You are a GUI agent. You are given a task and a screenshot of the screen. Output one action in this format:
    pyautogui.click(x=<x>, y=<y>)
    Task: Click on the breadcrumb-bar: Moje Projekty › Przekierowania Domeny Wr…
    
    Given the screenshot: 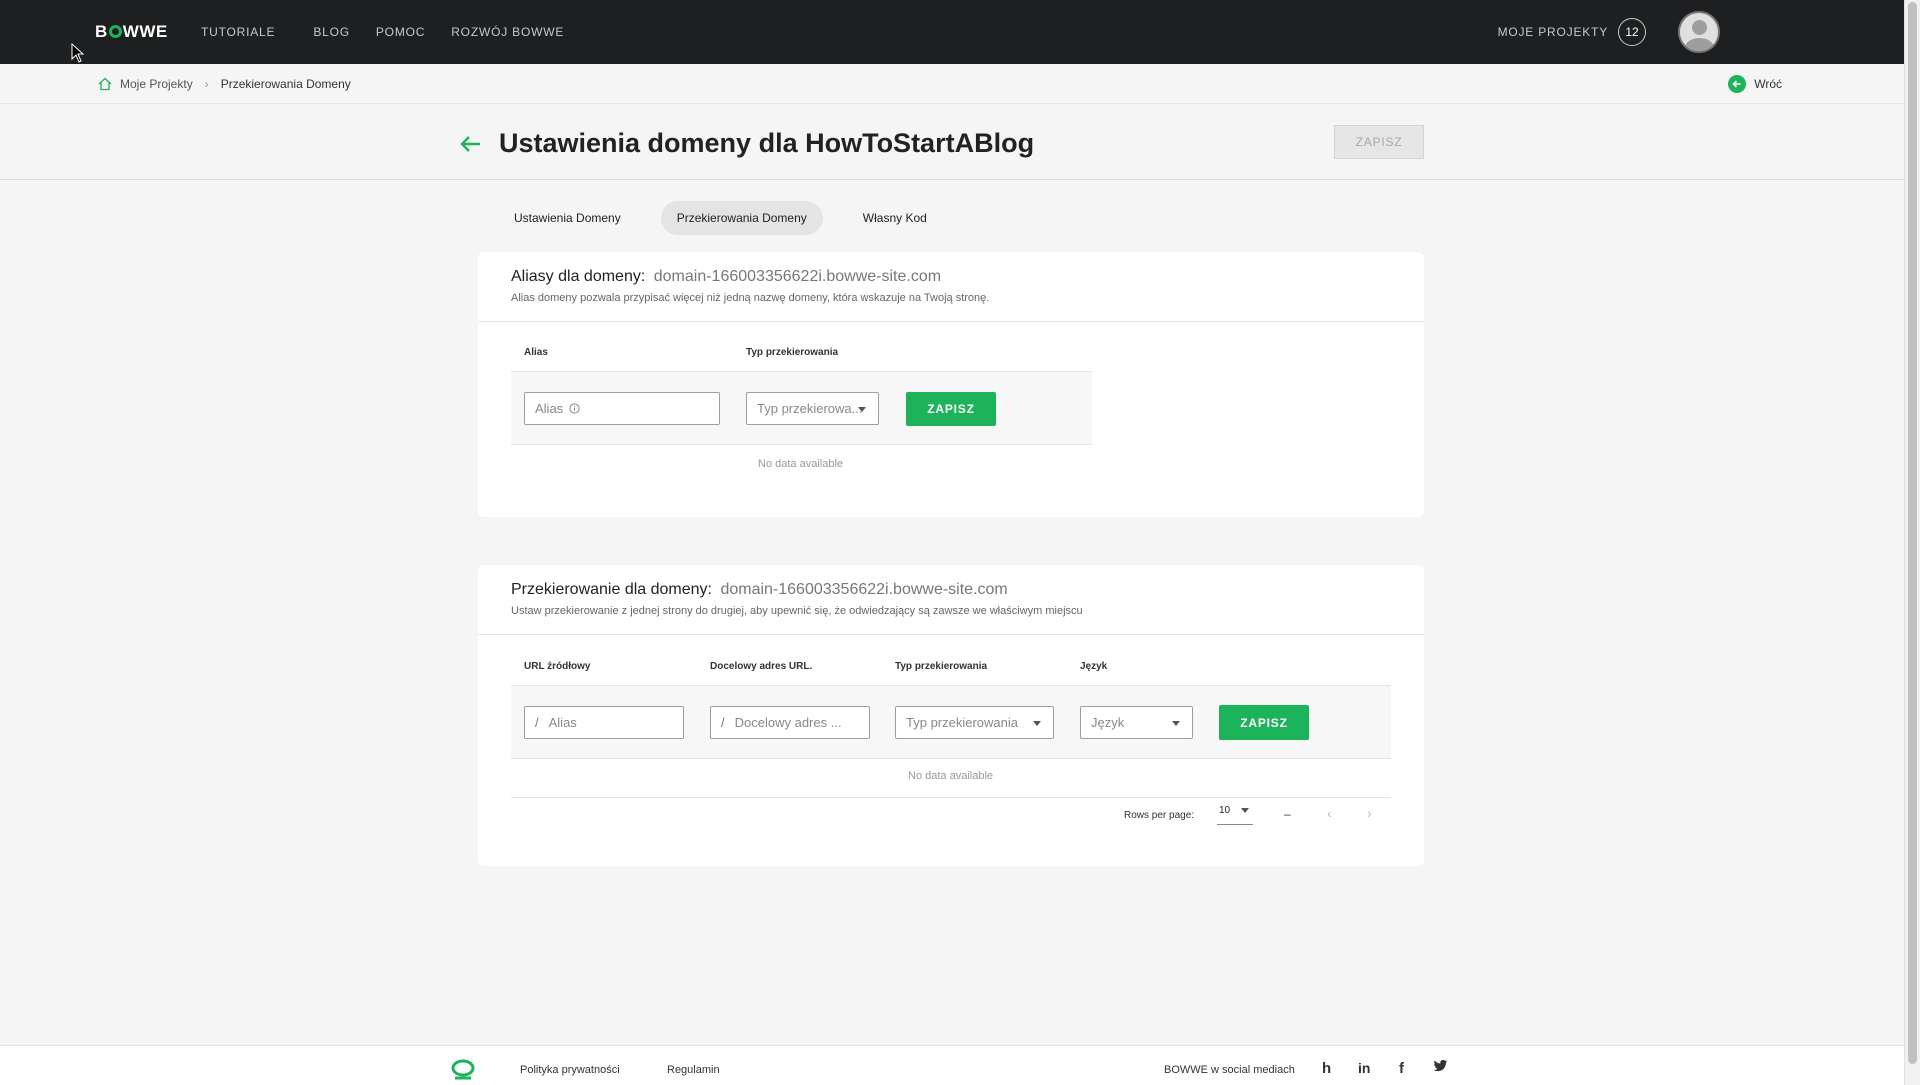 What is the action you would take?
    pyautogui.click(x=952, y=84)
    